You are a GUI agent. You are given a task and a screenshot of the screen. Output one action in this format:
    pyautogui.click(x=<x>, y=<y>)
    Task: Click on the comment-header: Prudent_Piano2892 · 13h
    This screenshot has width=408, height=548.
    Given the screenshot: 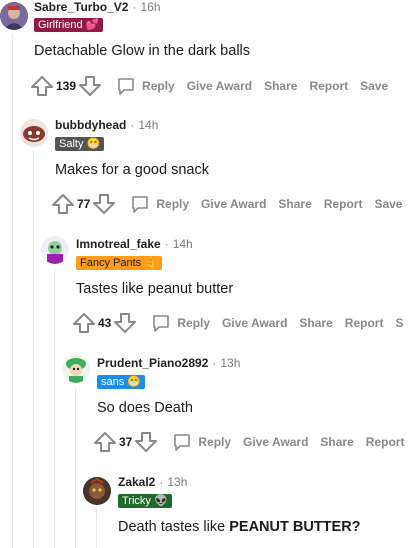 What is the action you would take?
    pyautogui.click(x=168, y=363)
    